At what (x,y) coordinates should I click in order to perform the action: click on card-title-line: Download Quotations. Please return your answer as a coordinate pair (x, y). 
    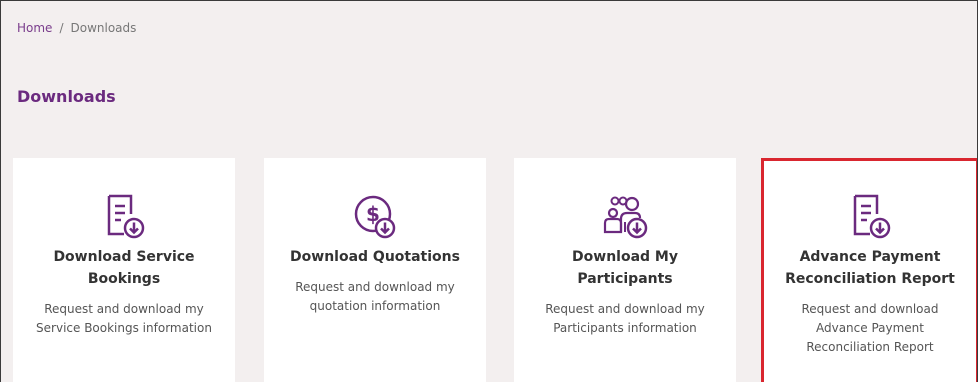
    Looking at the image, I should click on (375, 257).